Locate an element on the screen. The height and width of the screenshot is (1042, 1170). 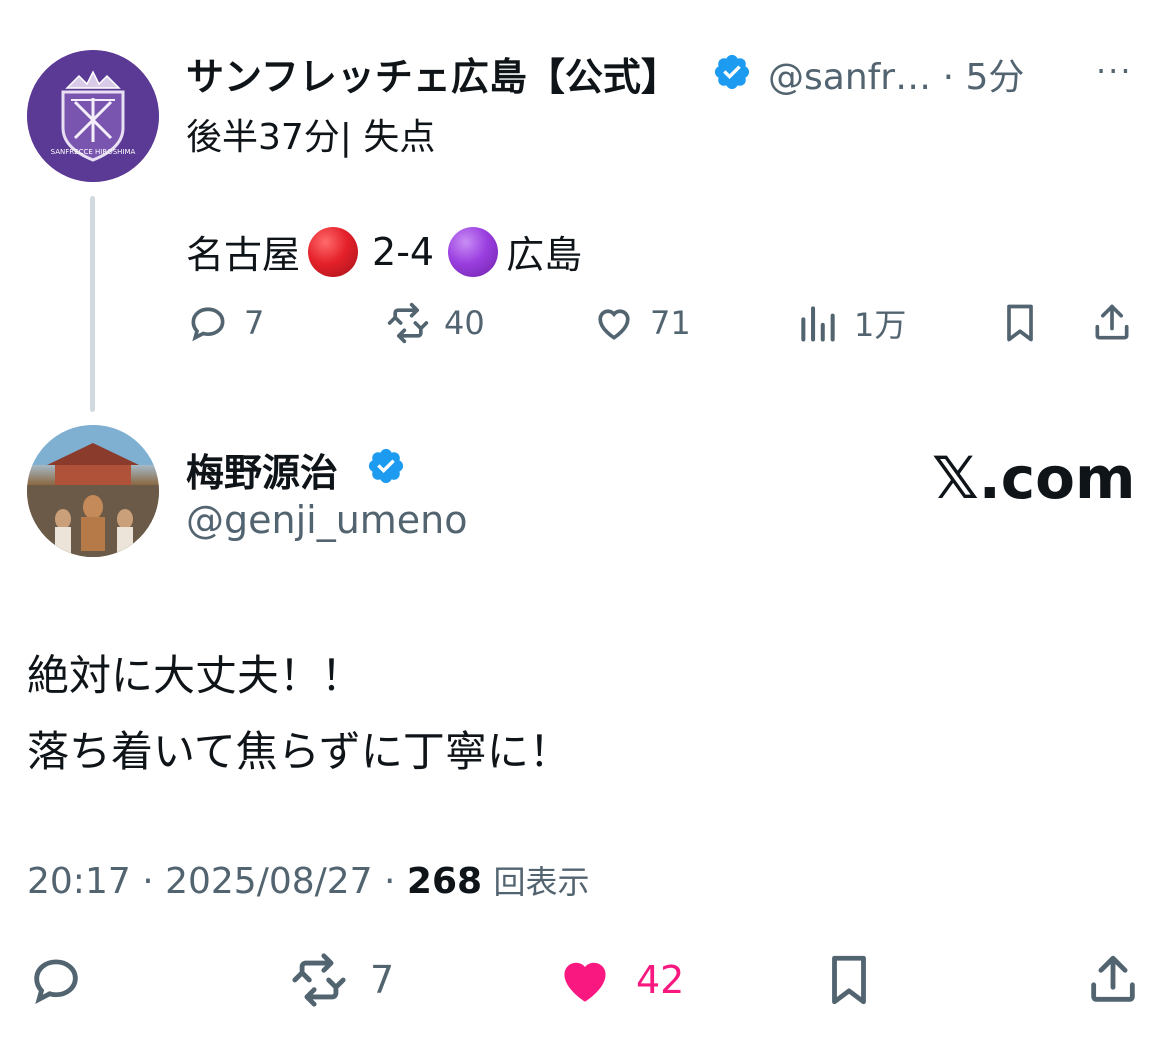
svg-text: SANFRECCE HIROSHIMA is located at coordinates (93, 152).